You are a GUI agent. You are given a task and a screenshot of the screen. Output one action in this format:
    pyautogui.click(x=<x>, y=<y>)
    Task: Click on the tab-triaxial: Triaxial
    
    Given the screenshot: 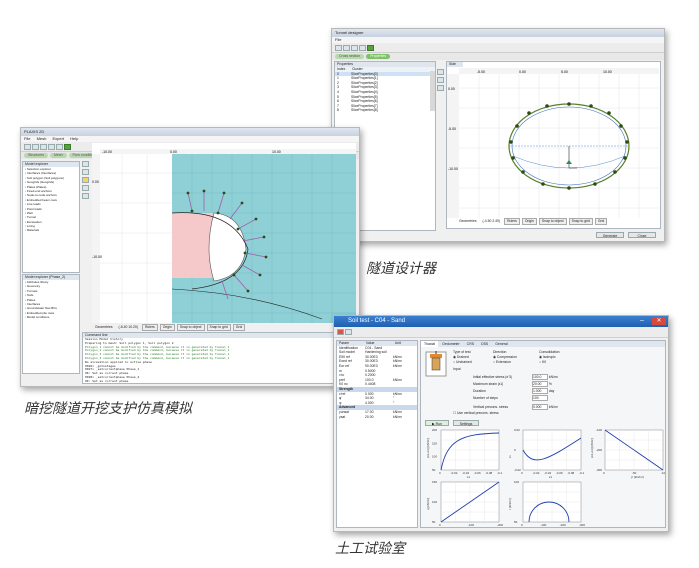 What is the action you would take?
    pyautogui.click(x=430, y=344)
    